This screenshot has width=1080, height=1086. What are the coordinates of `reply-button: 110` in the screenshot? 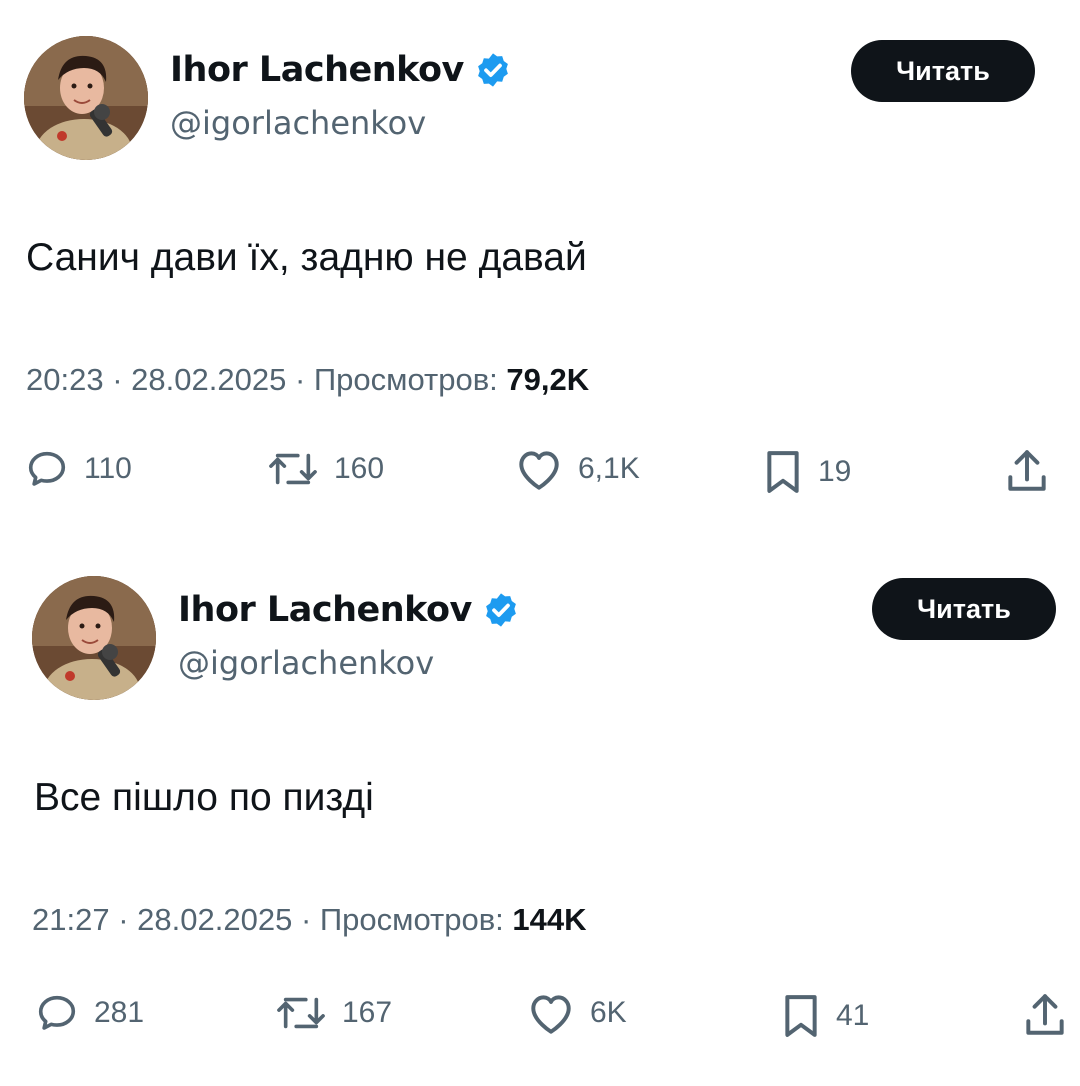 It's located at (78, 469).